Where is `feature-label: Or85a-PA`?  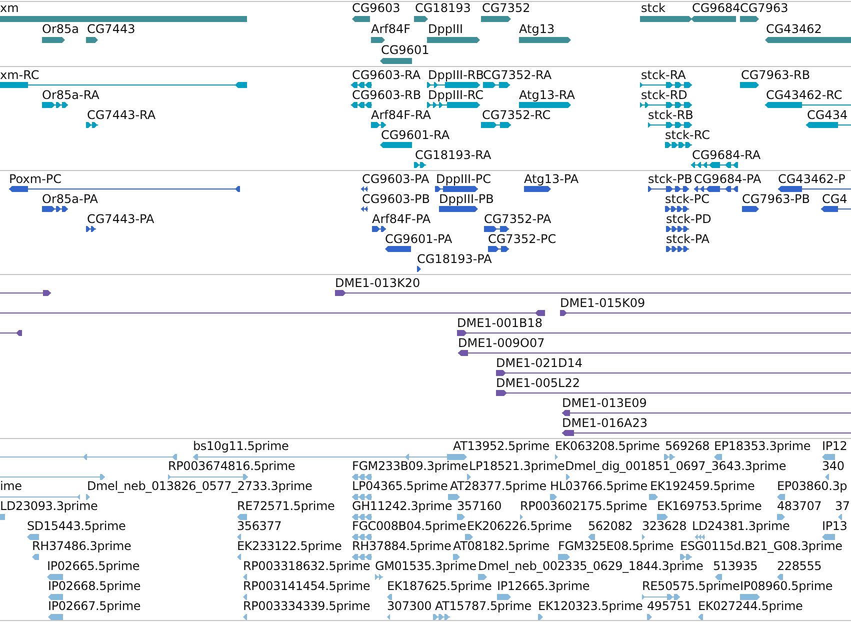 feature-label: Or85a-PA is located at coordinates (70, 199).